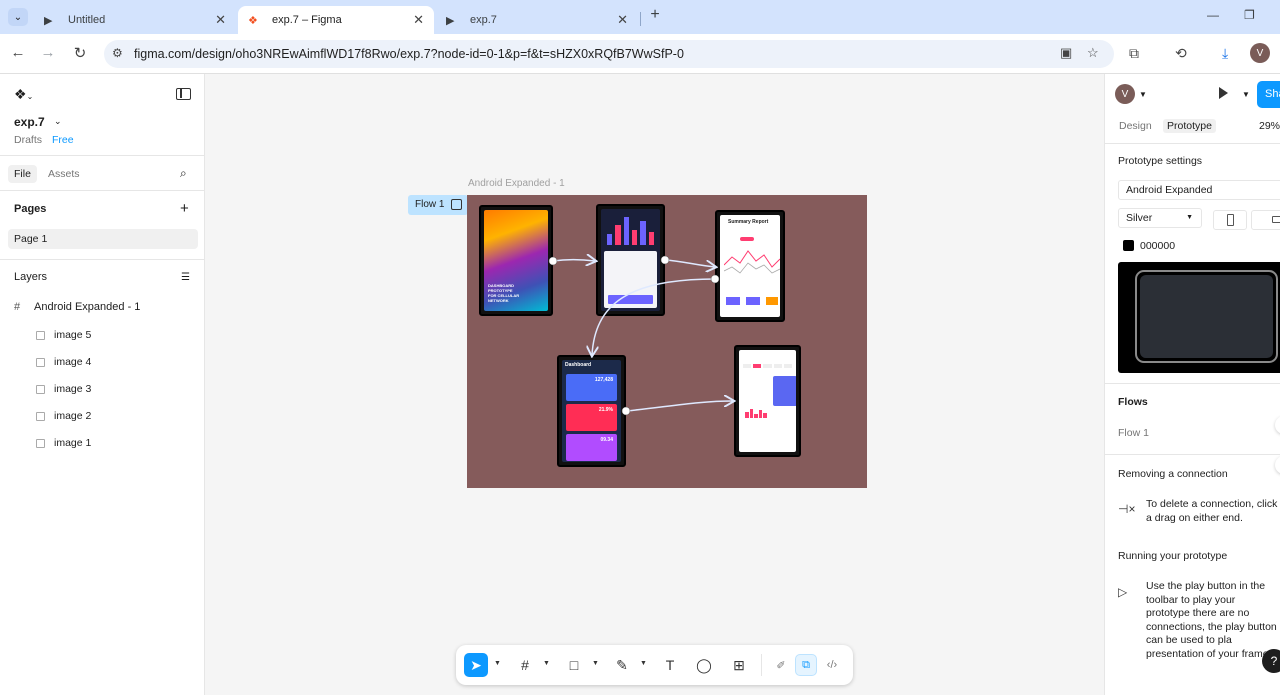 The width and height of the screenshot is (1280, 695). What do you see at coordinates (22, 174) in the screenshot?
I see `tab-file: File` at bounding box center [22, 174].